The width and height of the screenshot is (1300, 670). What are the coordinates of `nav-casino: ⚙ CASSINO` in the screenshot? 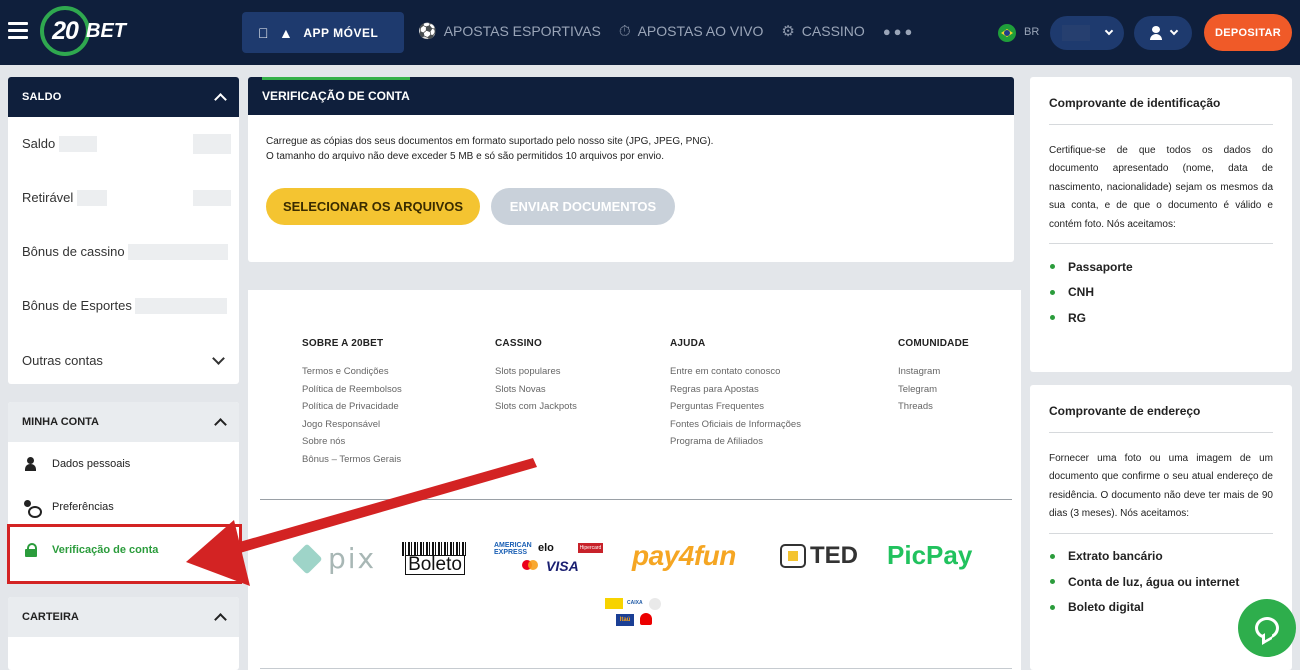 It's located at (822, 31).